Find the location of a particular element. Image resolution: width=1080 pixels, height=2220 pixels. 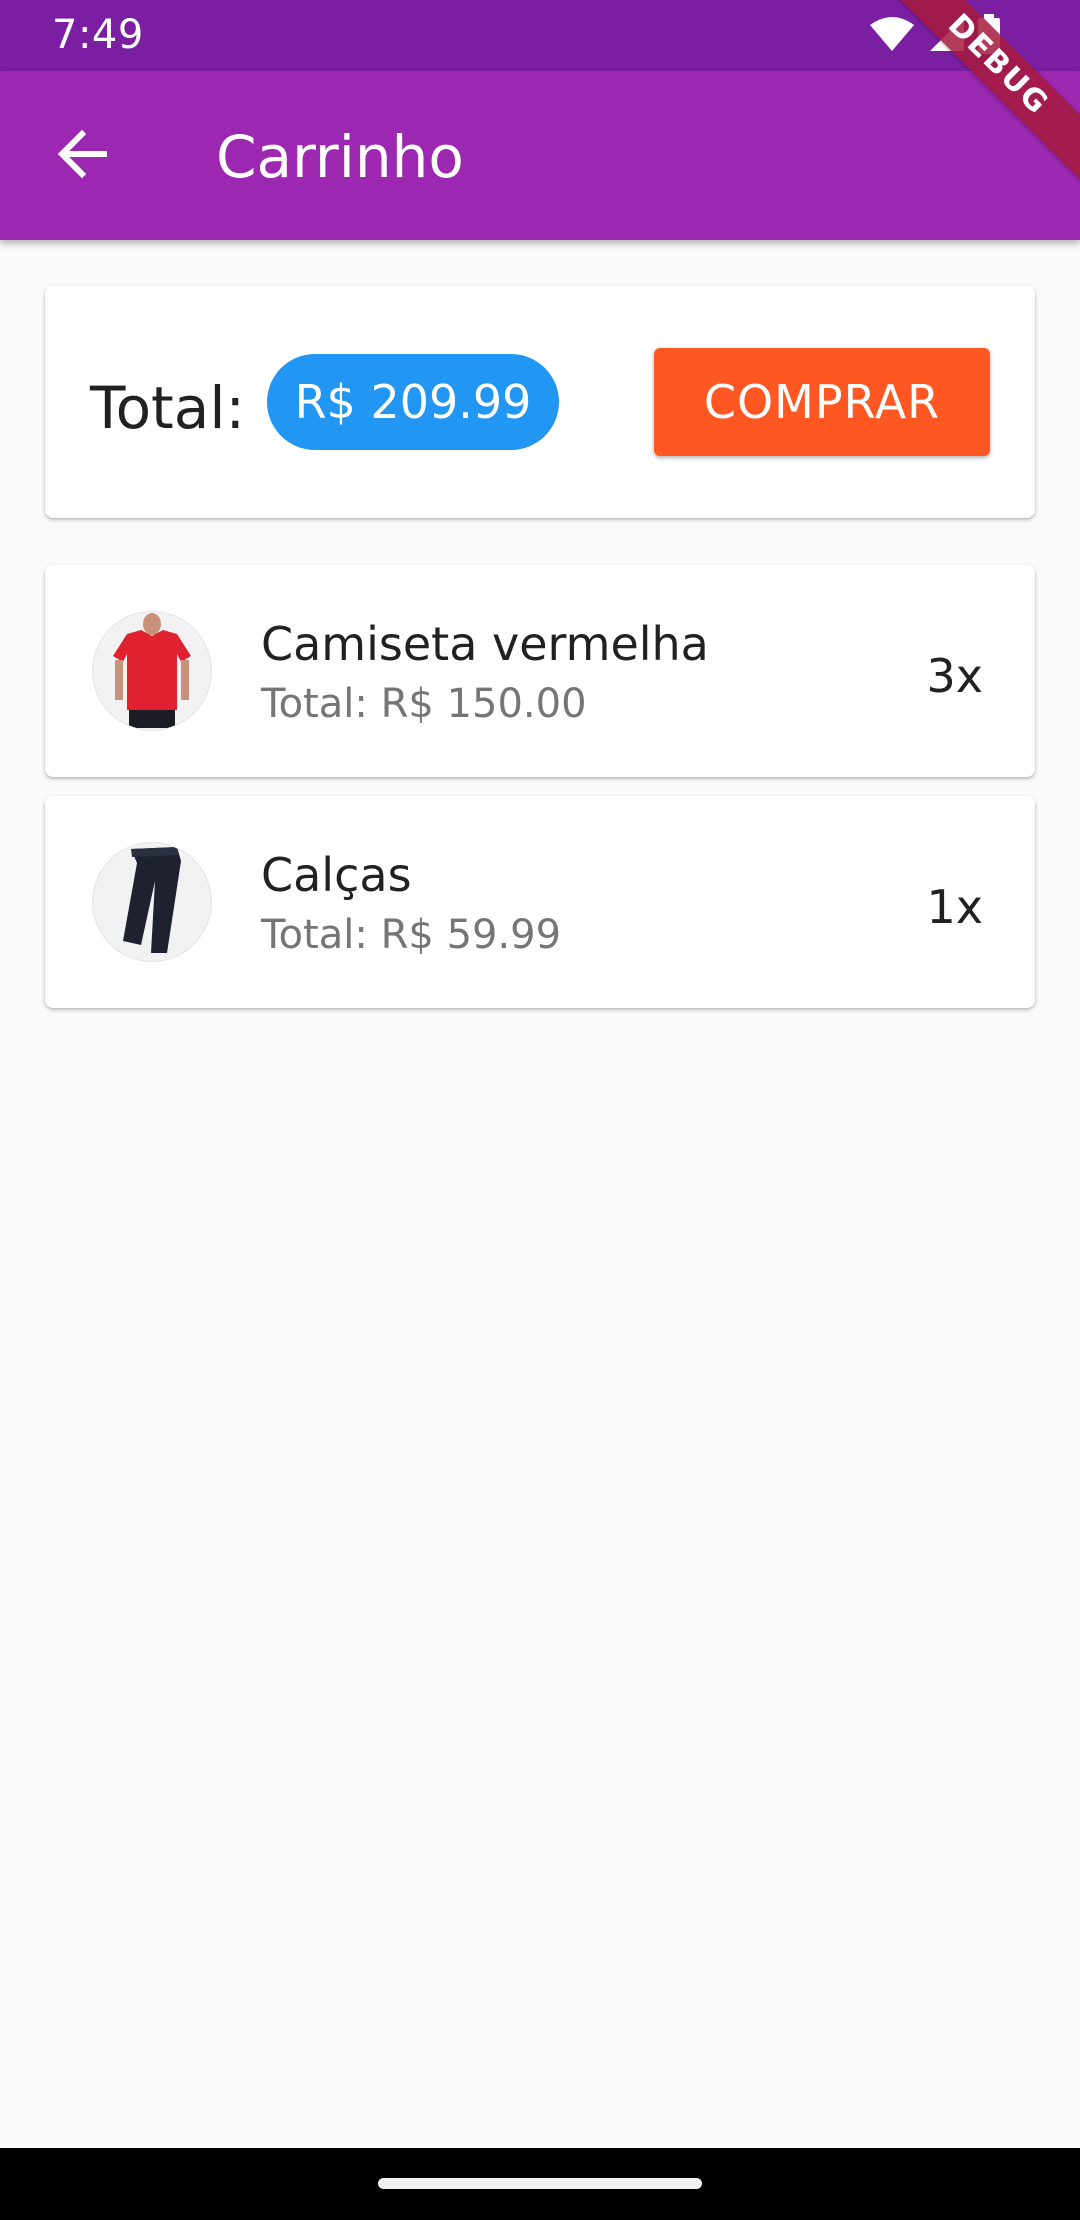

item-subtotal: Total: R$ 59.99 is located at coordinates (411, 935).